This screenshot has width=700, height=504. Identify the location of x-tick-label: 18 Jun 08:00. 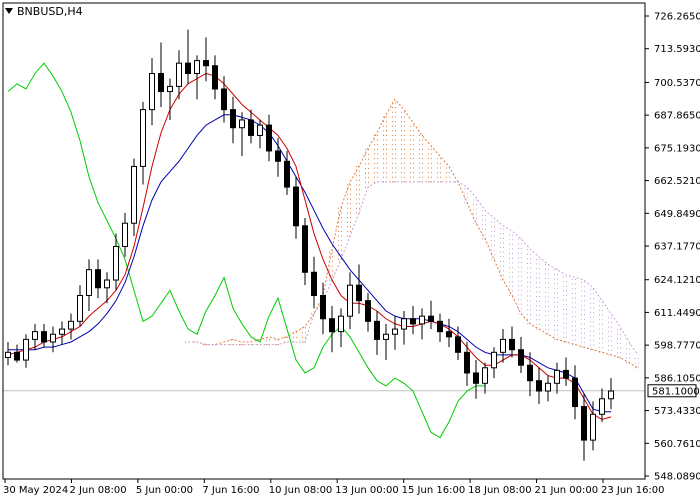
(500, 490).